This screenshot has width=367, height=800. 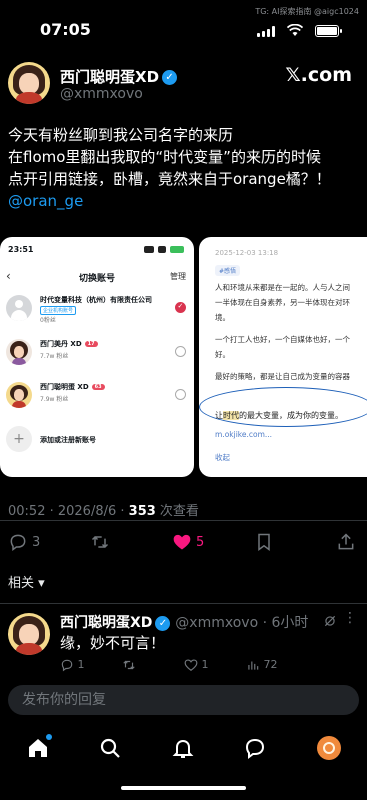 I want to click on bottom-tab-bar, so click(x=183, y=748).